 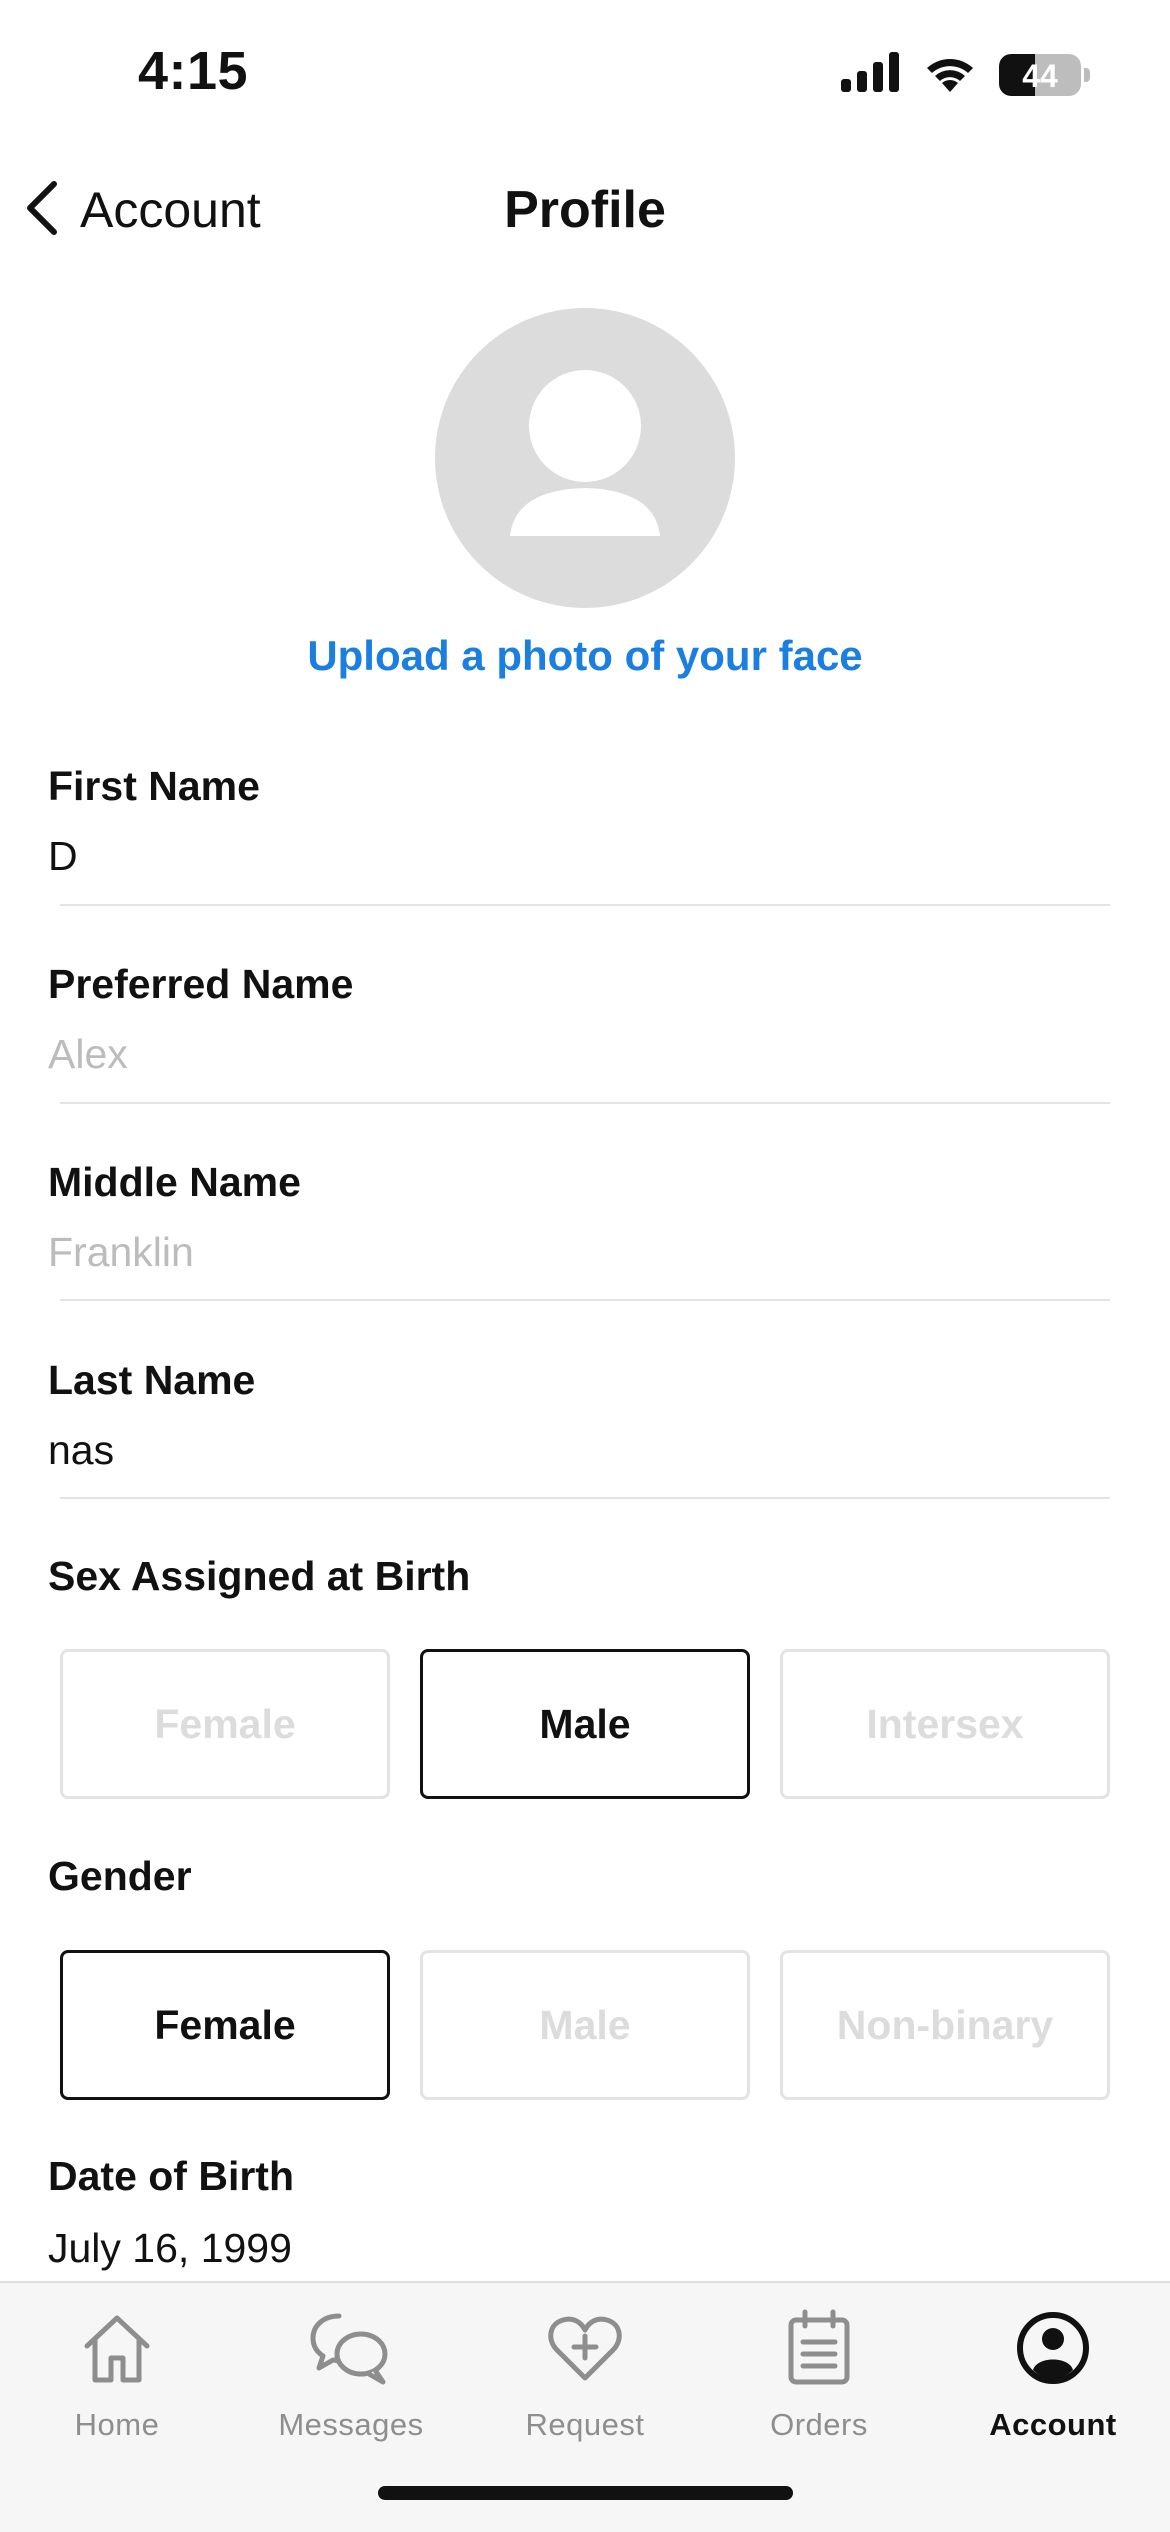 I want to click on battery-level: 44, so click(x=1040, y=75).